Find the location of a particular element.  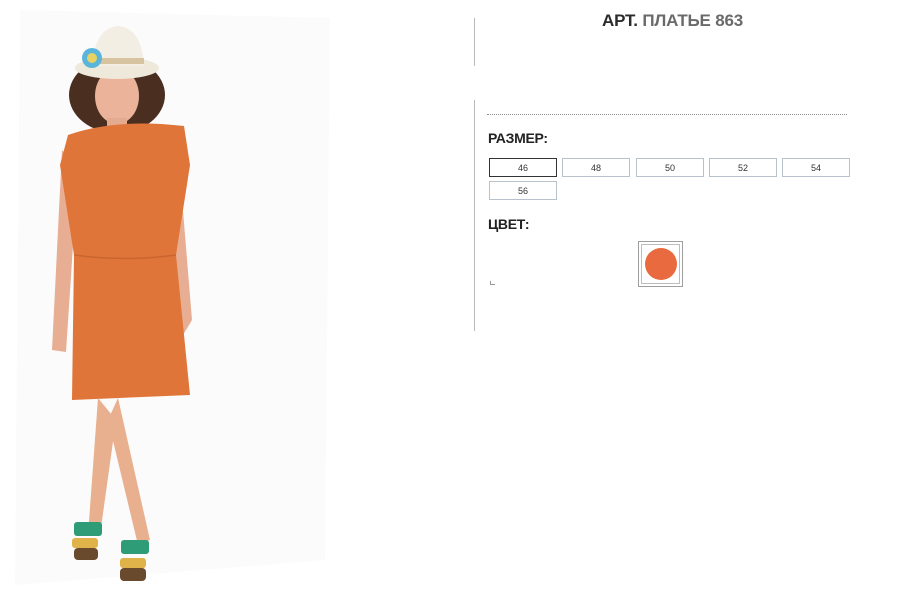

size-option-54: 54 is located at coordinates (816, 167).